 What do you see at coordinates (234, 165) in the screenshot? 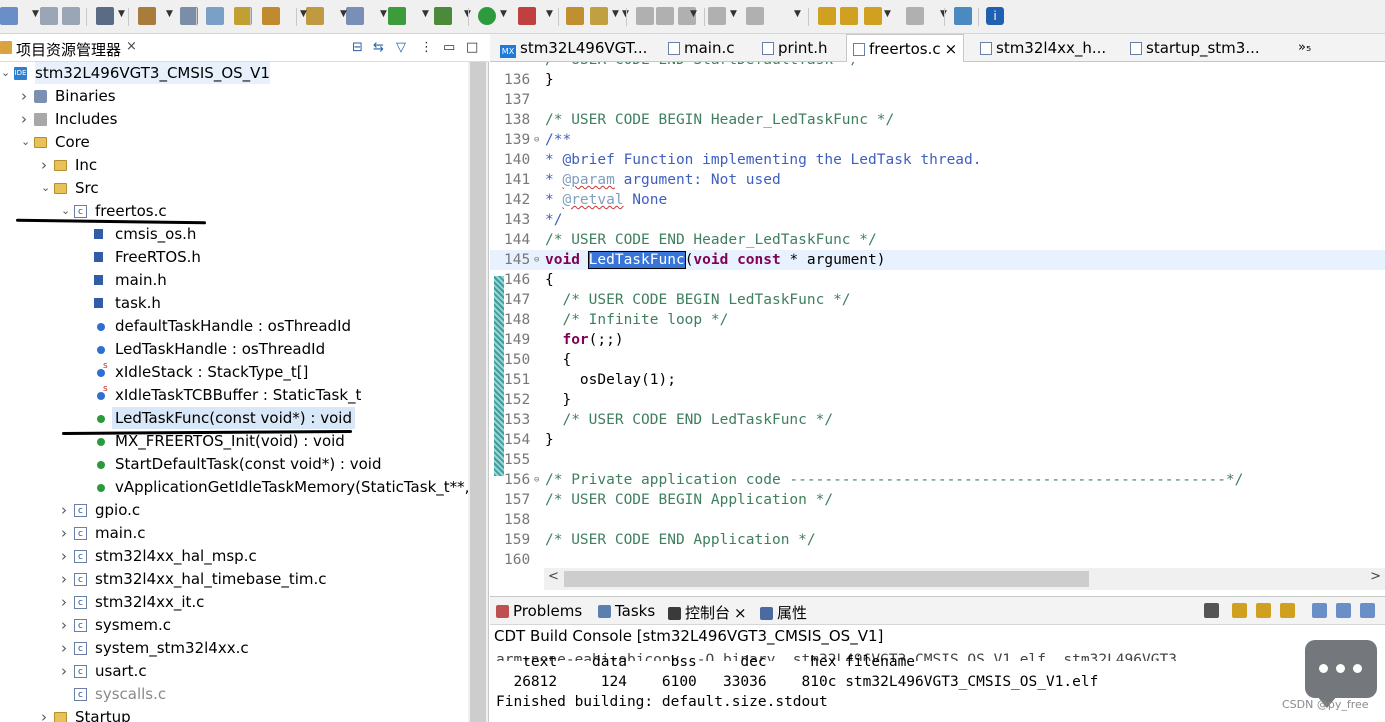
I see `tree-item: › Inc` at bounding box center [234, 165].